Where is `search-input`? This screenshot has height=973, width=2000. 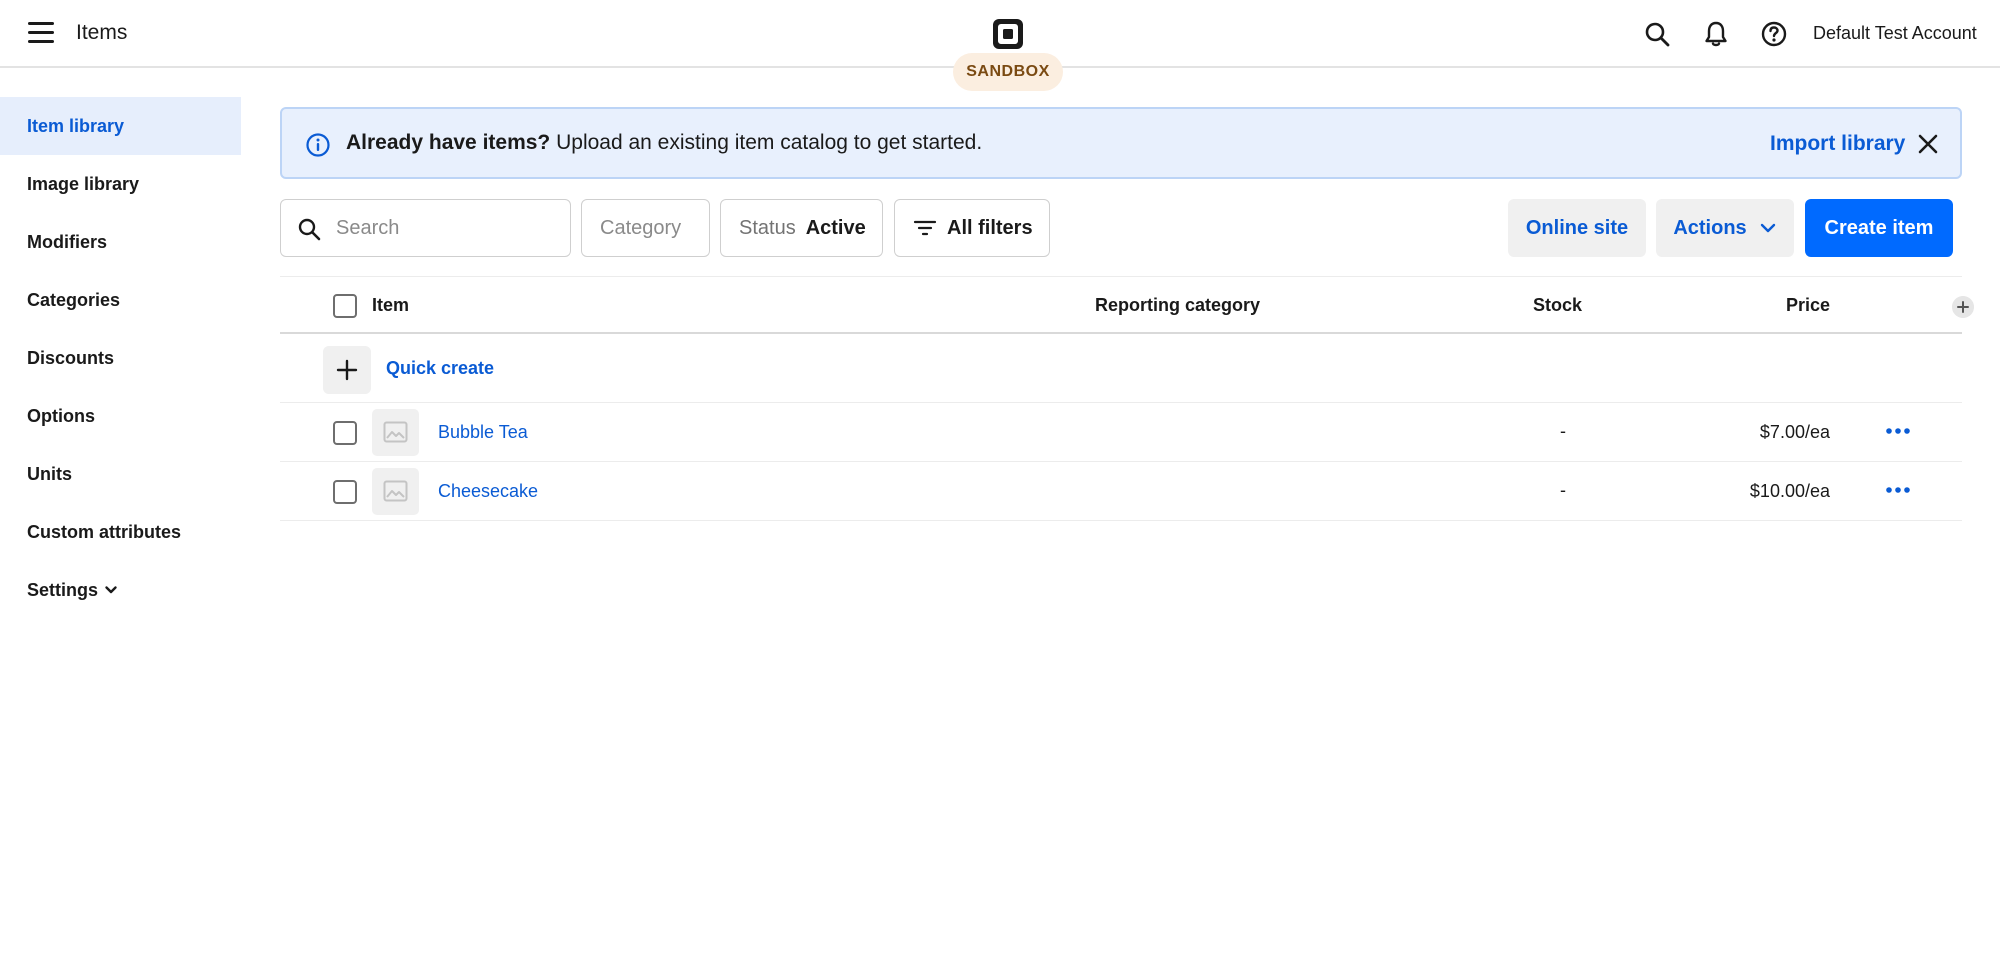 search-input is located at coordinates (446, 228).